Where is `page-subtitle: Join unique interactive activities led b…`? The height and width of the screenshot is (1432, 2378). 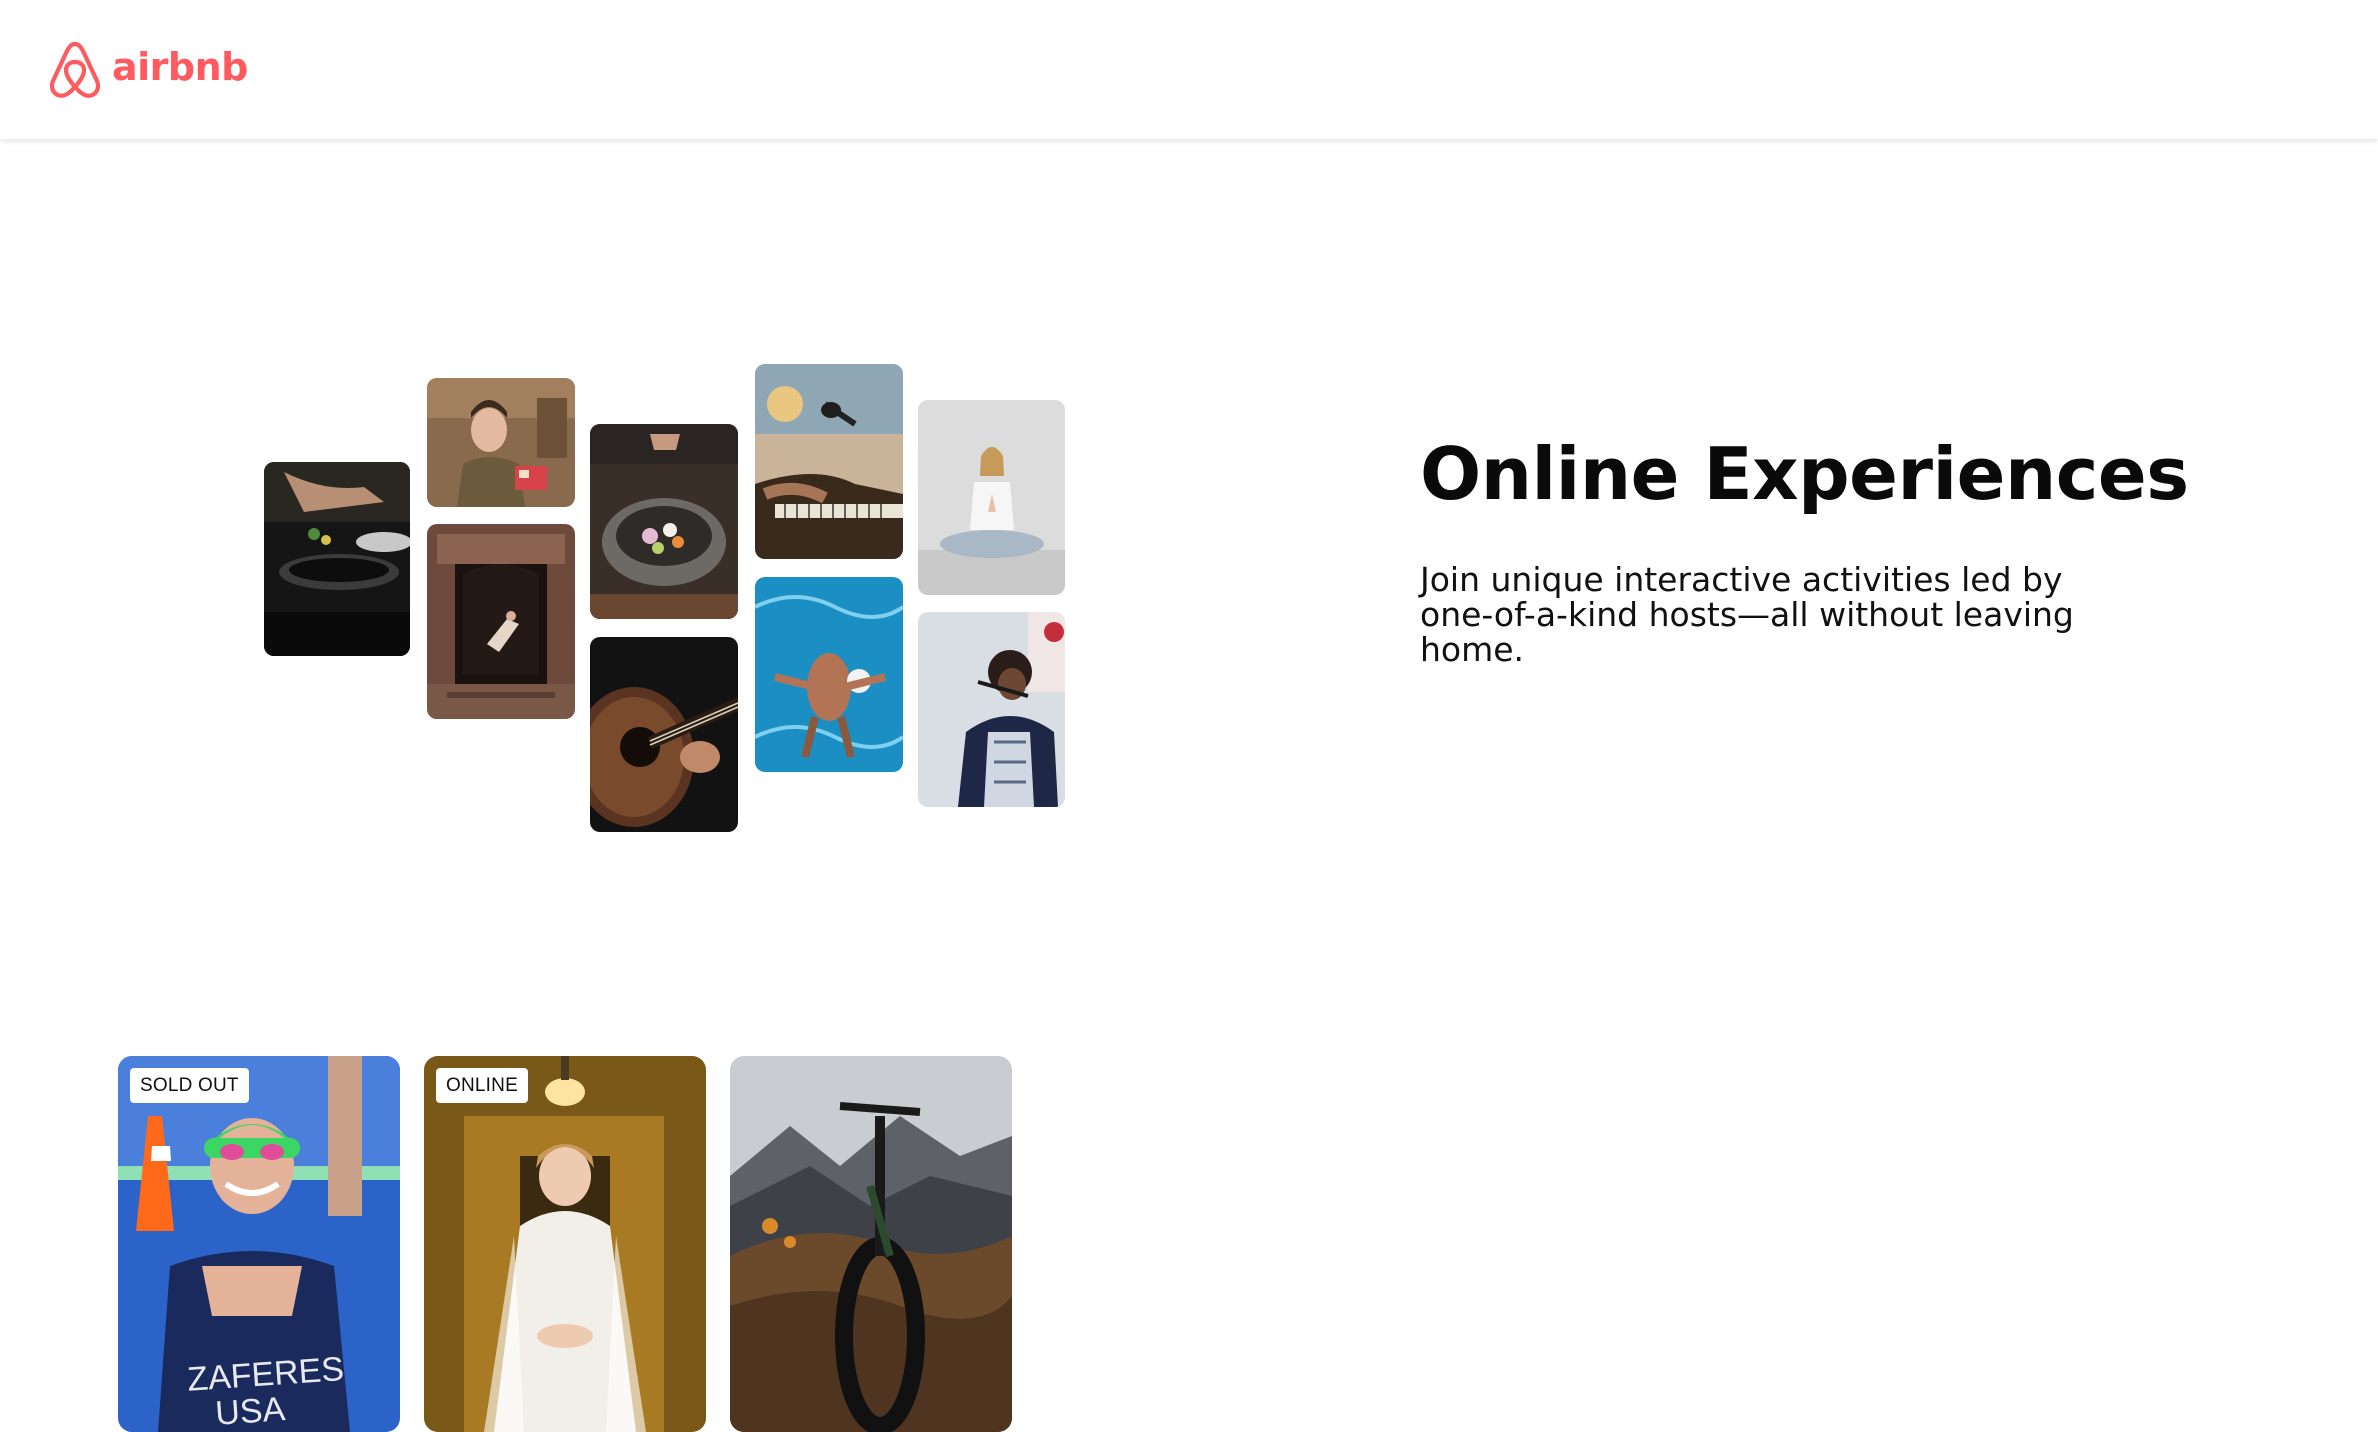 page-subtitle: Join unique interactive activities led b… is located at coordinates (1747, 614).